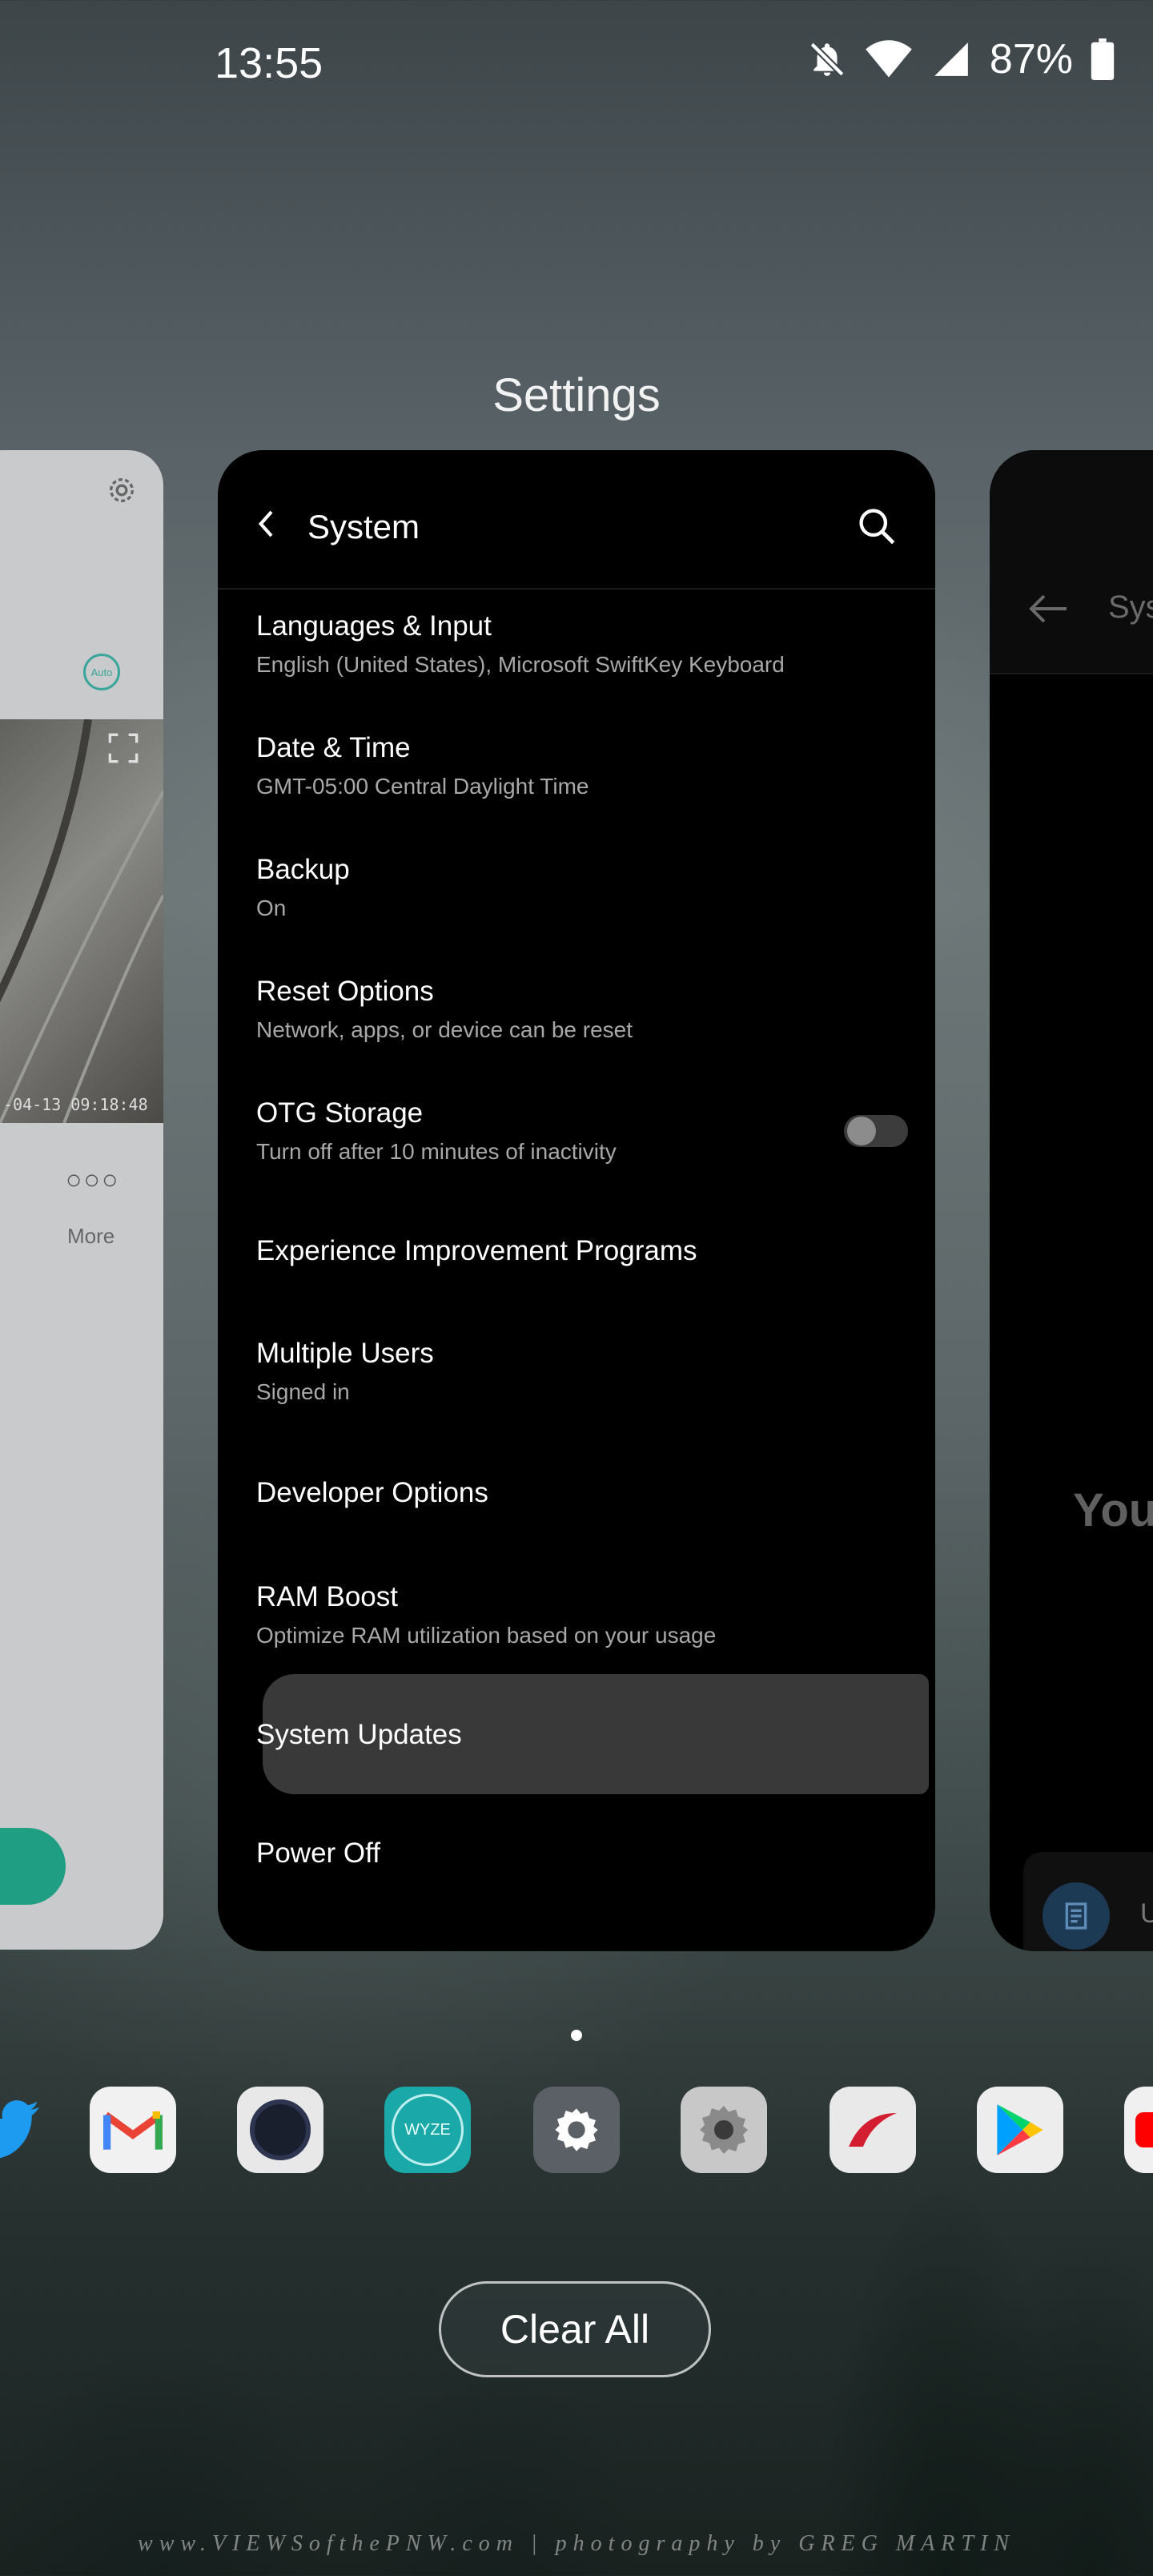 The image size is (1153, 2576). Describe the element at coordinates (576, 520) in the screenshot. I see `settings-topbar: System` at that location.